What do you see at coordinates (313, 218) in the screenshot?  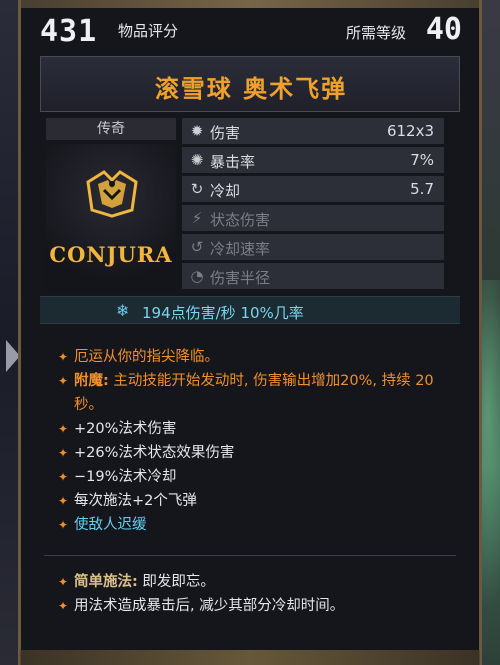 I see `stat-row-status-damage: ⚡ 状态伤害` at bounding box center [313, 218].